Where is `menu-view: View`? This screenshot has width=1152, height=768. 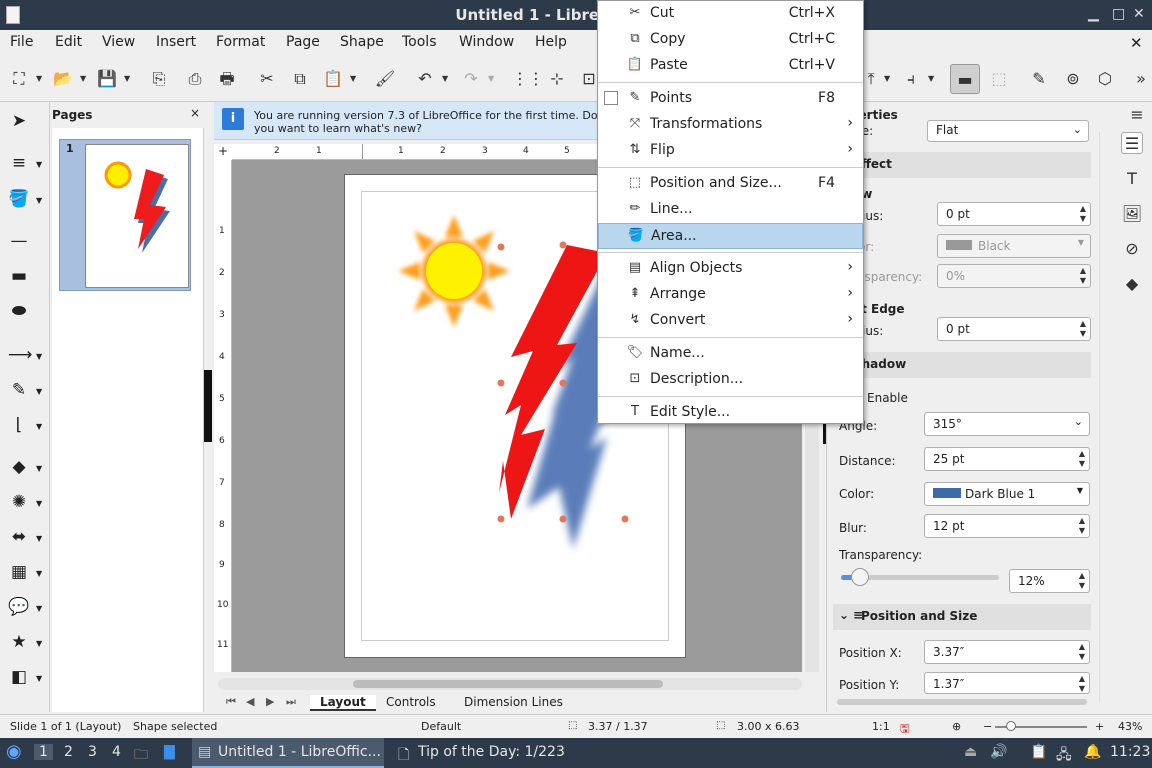 menu-view: View is located at coordinates (118, 42).